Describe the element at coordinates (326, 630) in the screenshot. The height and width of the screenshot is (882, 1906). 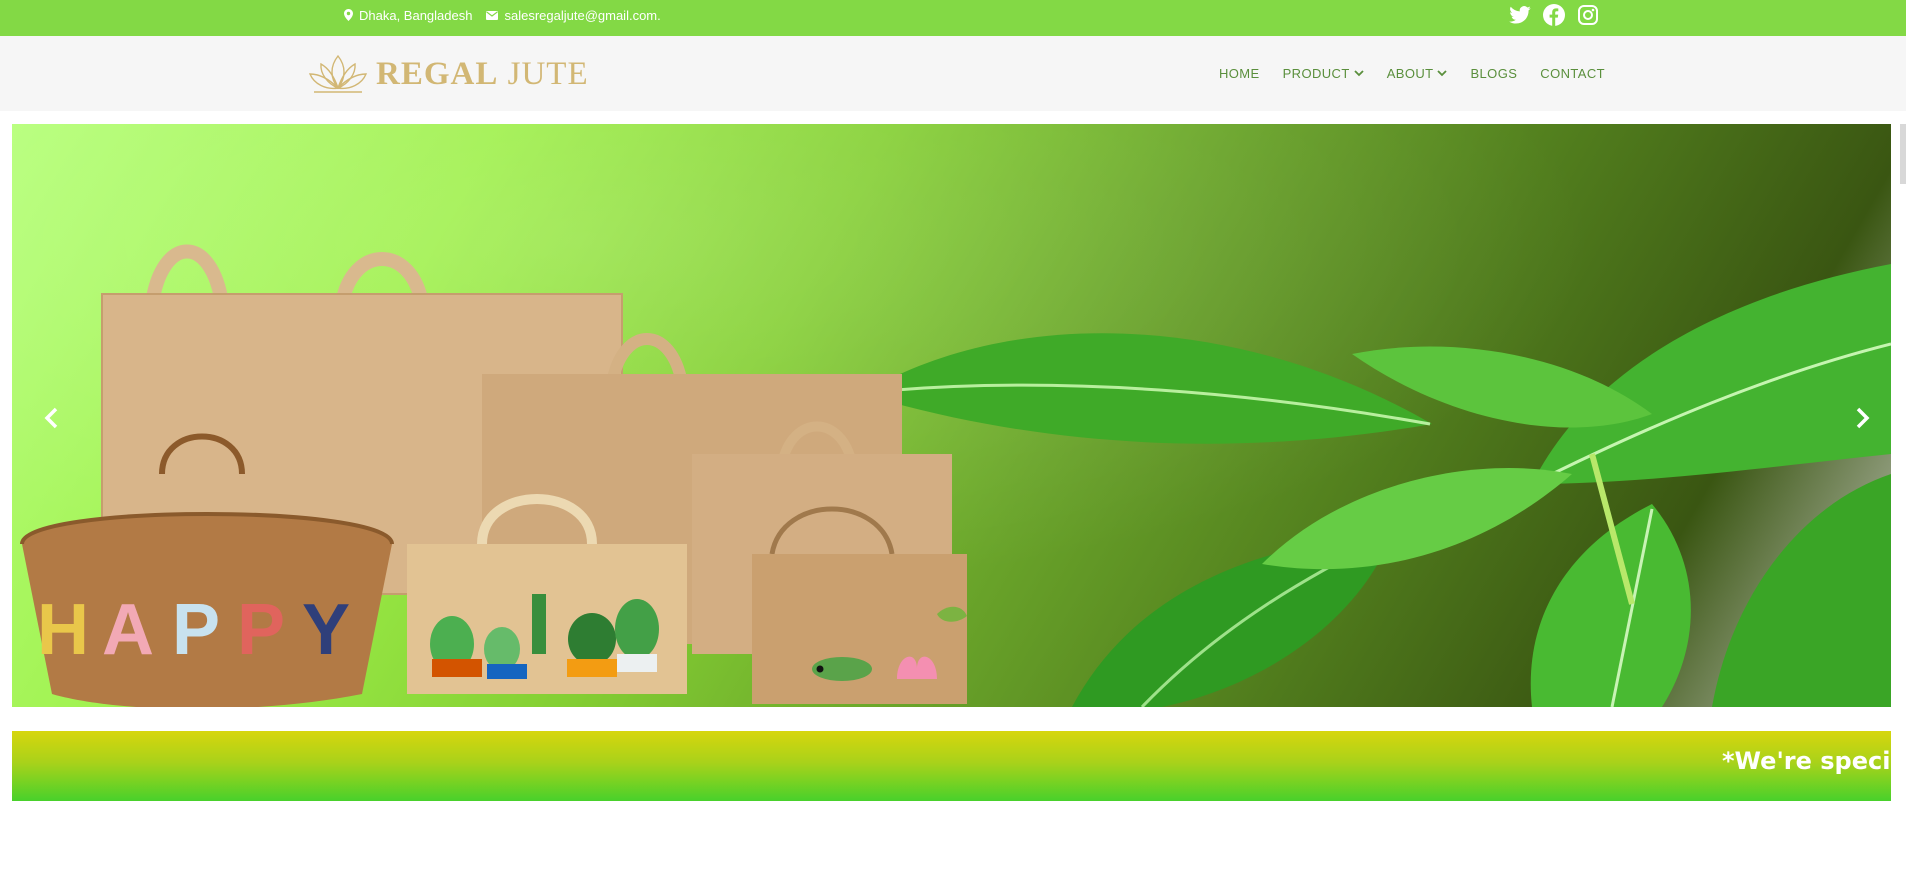
I see `svg-text: Y` at that location.